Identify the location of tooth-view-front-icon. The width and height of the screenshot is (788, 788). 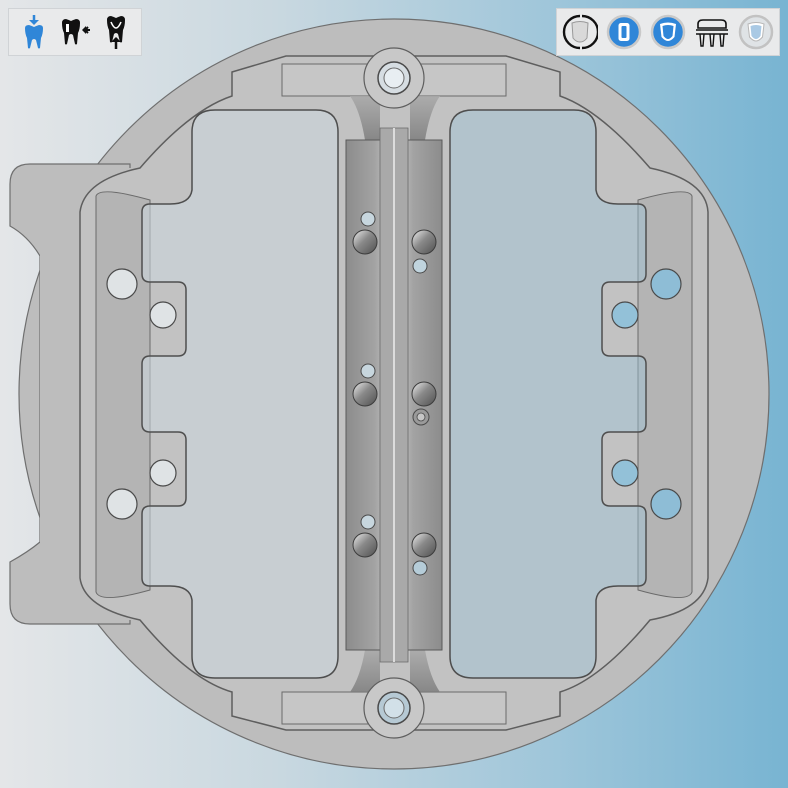
(624, 32).